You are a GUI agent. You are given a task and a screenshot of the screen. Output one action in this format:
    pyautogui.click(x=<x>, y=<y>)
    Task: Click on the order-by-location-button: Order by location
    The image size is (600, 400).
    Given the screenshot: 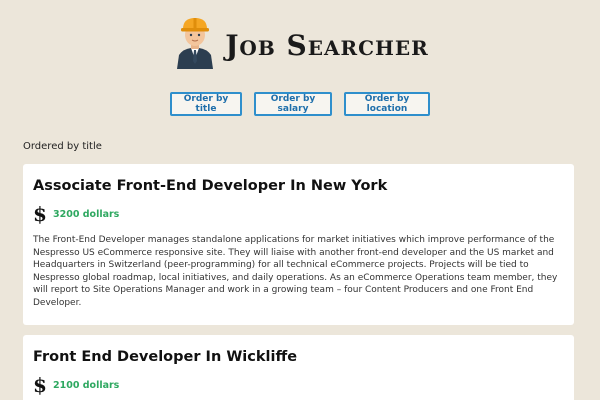 What is the action you would take?
    pyautogui.click(x=387, y=104)
    